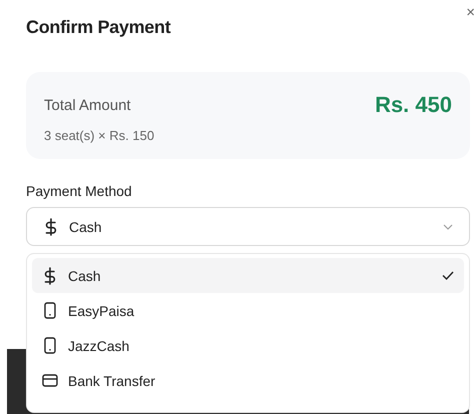  What do you see at coordinates (413, 105) in the screenshot?
I see `total-amount: Rs. 450` at bounding box center [413, 105].